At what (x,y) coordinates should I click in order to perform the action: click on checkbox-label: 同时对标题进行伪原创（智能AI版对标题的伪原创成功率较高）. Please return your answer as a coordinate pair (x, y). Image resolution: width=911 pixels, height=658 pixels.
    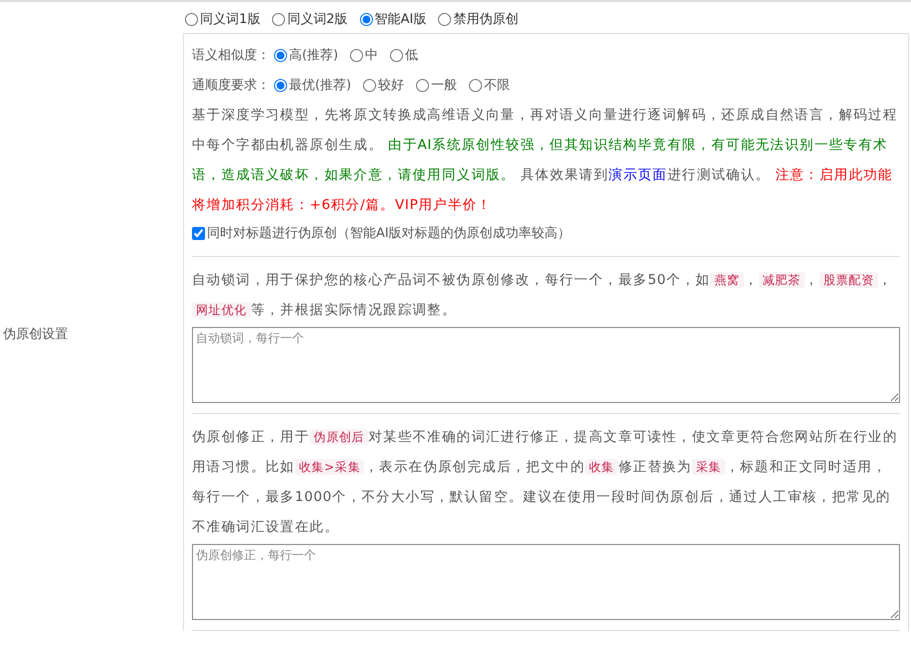
    Looking at the image, I should click on (389, 233).